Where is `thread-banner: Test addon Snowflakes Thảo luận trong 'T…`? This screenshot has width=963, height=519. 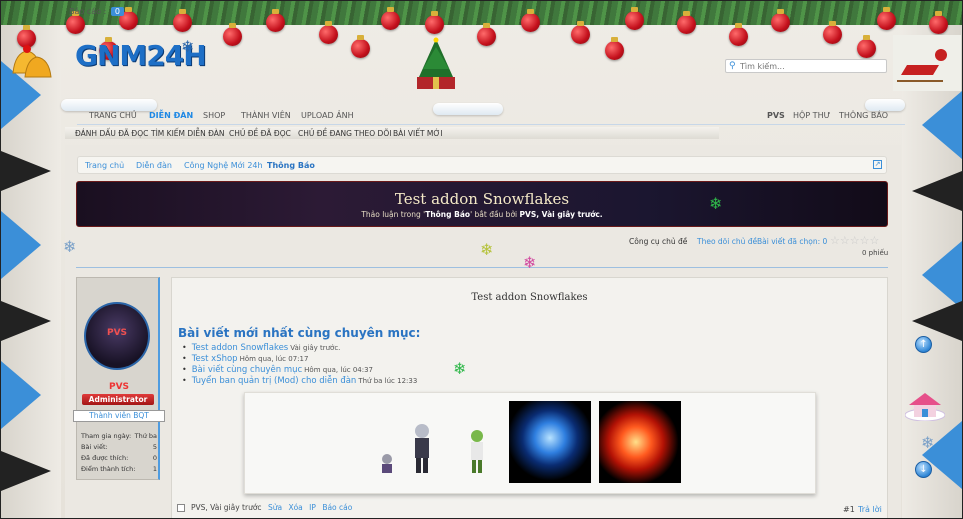 thread-banner: Test addon Snowflakes Thảo luận trong 'T… is located at coordinates (482, 204).